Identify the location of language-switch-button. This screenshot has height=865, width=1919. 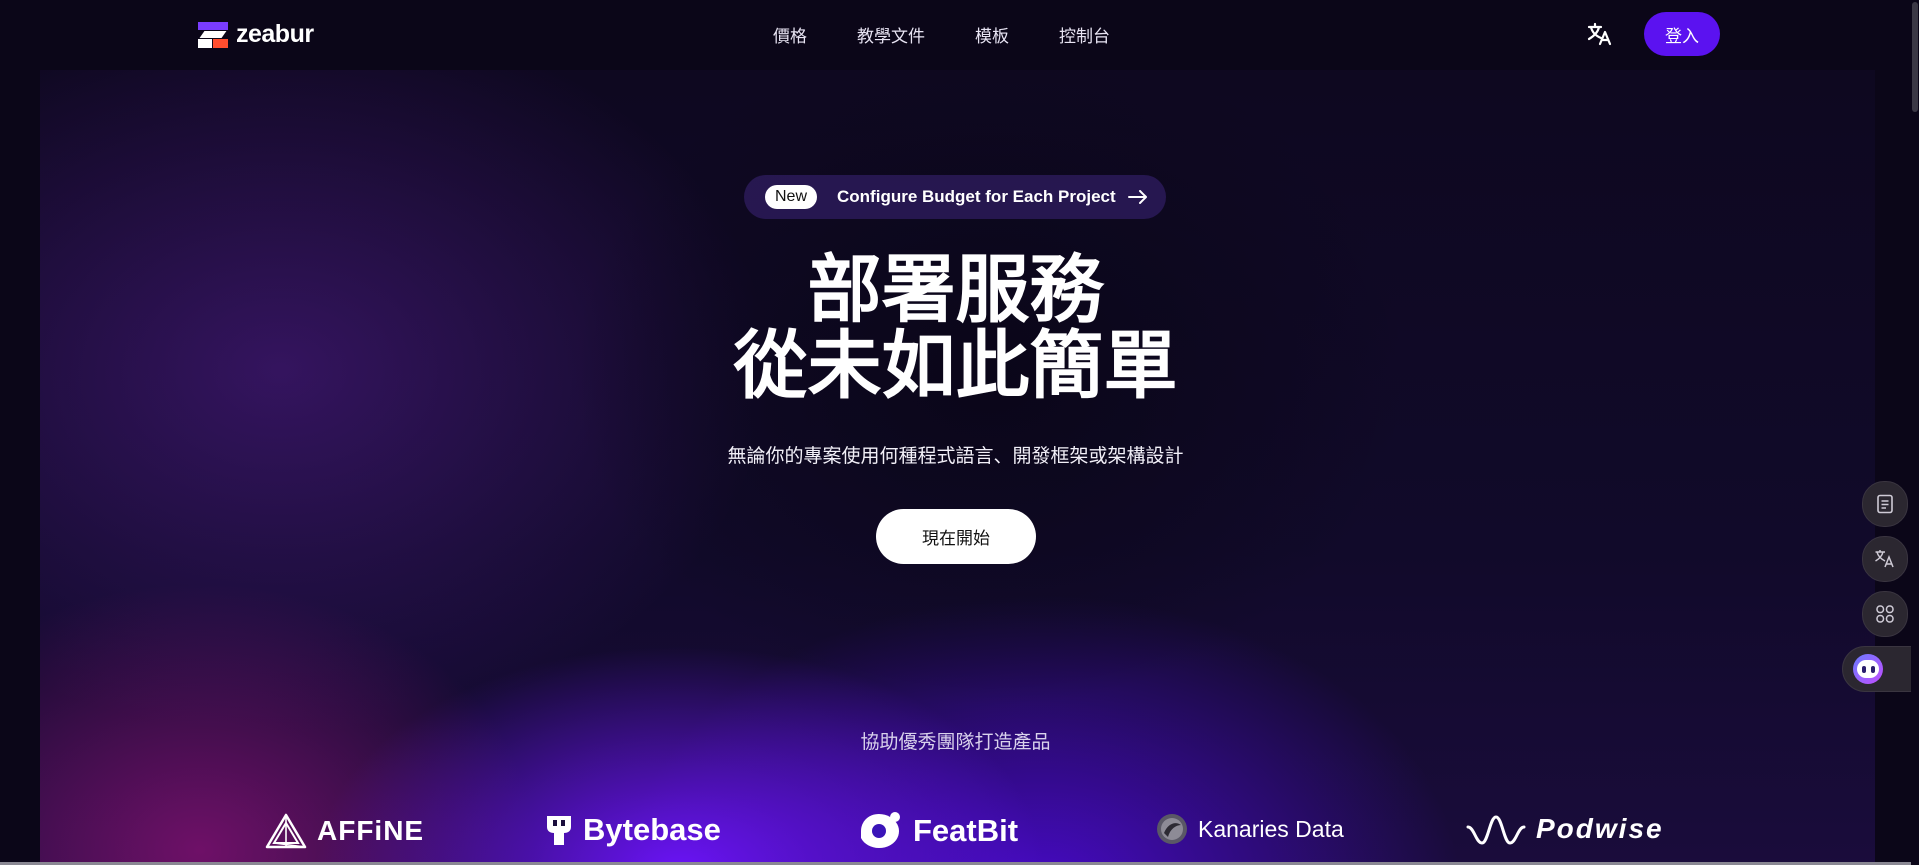
(1600, 34).